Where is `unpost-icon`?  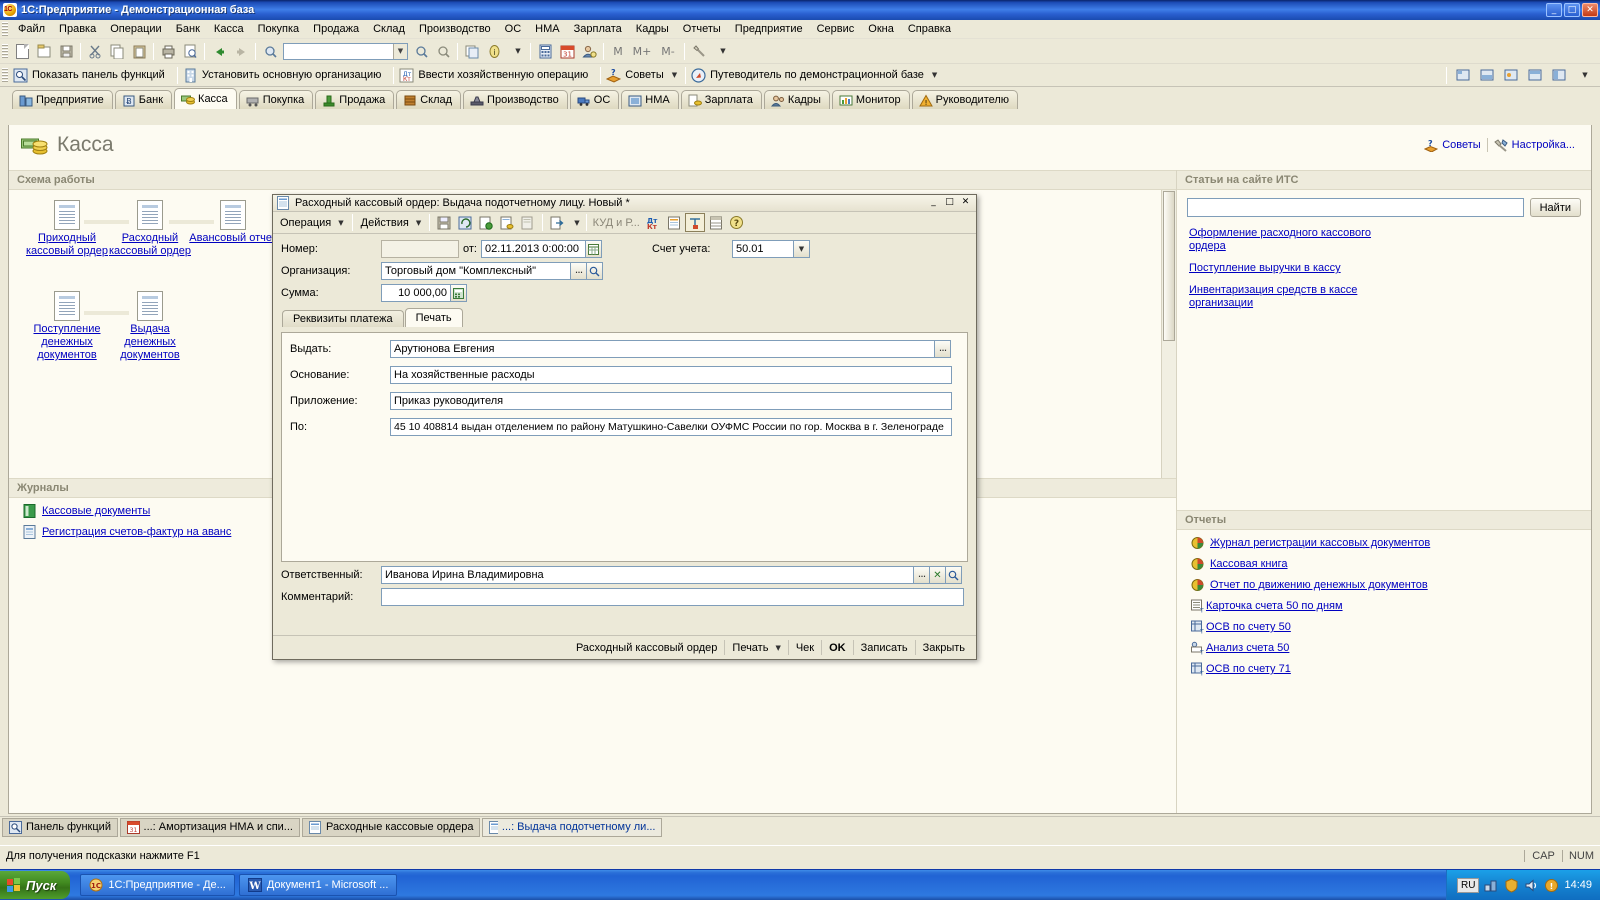
unpost-icon is located at coordinates (528, 222).